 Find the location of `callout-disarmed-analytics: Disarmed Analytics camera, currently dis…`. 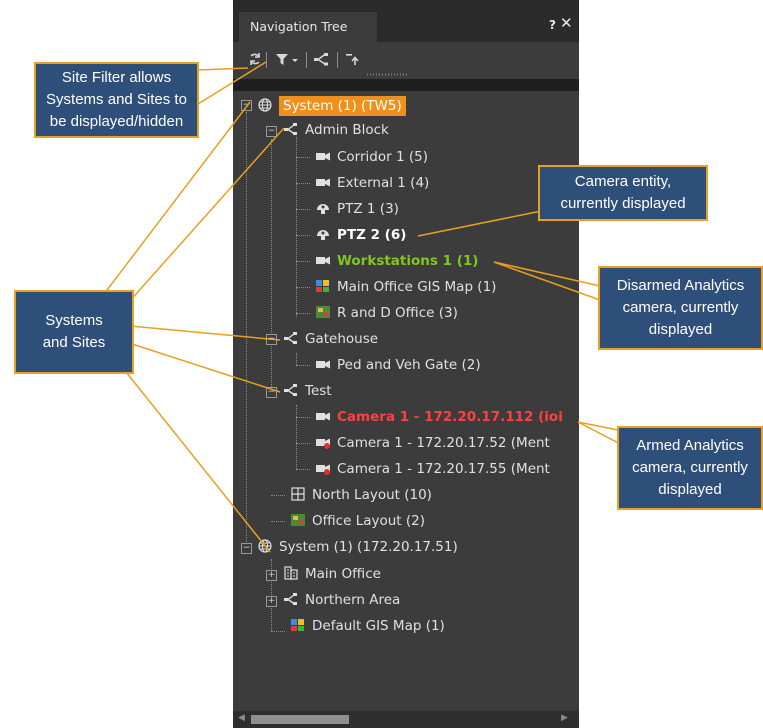

callout-disarmed-analytics: Disarmed Analytics camera, currently dis… is located at coordinates (680, 308).